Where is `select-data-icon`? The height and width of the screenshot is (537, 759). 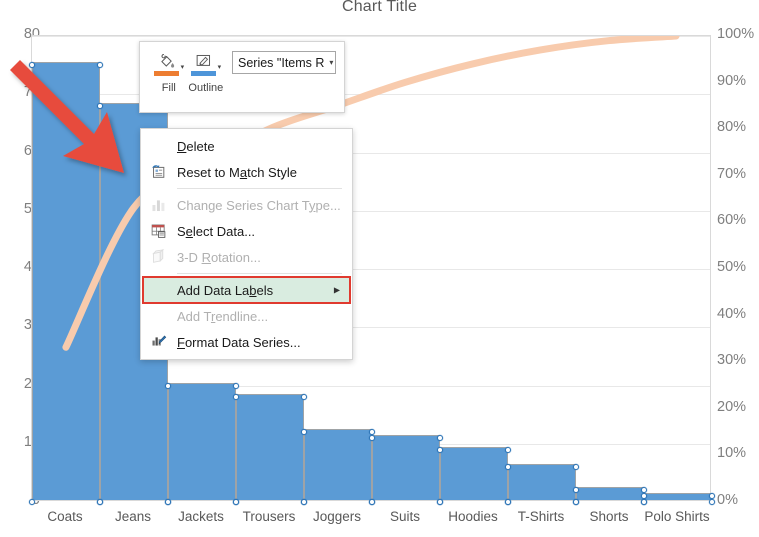 select-data-icon is located at coordinates (158, 231).